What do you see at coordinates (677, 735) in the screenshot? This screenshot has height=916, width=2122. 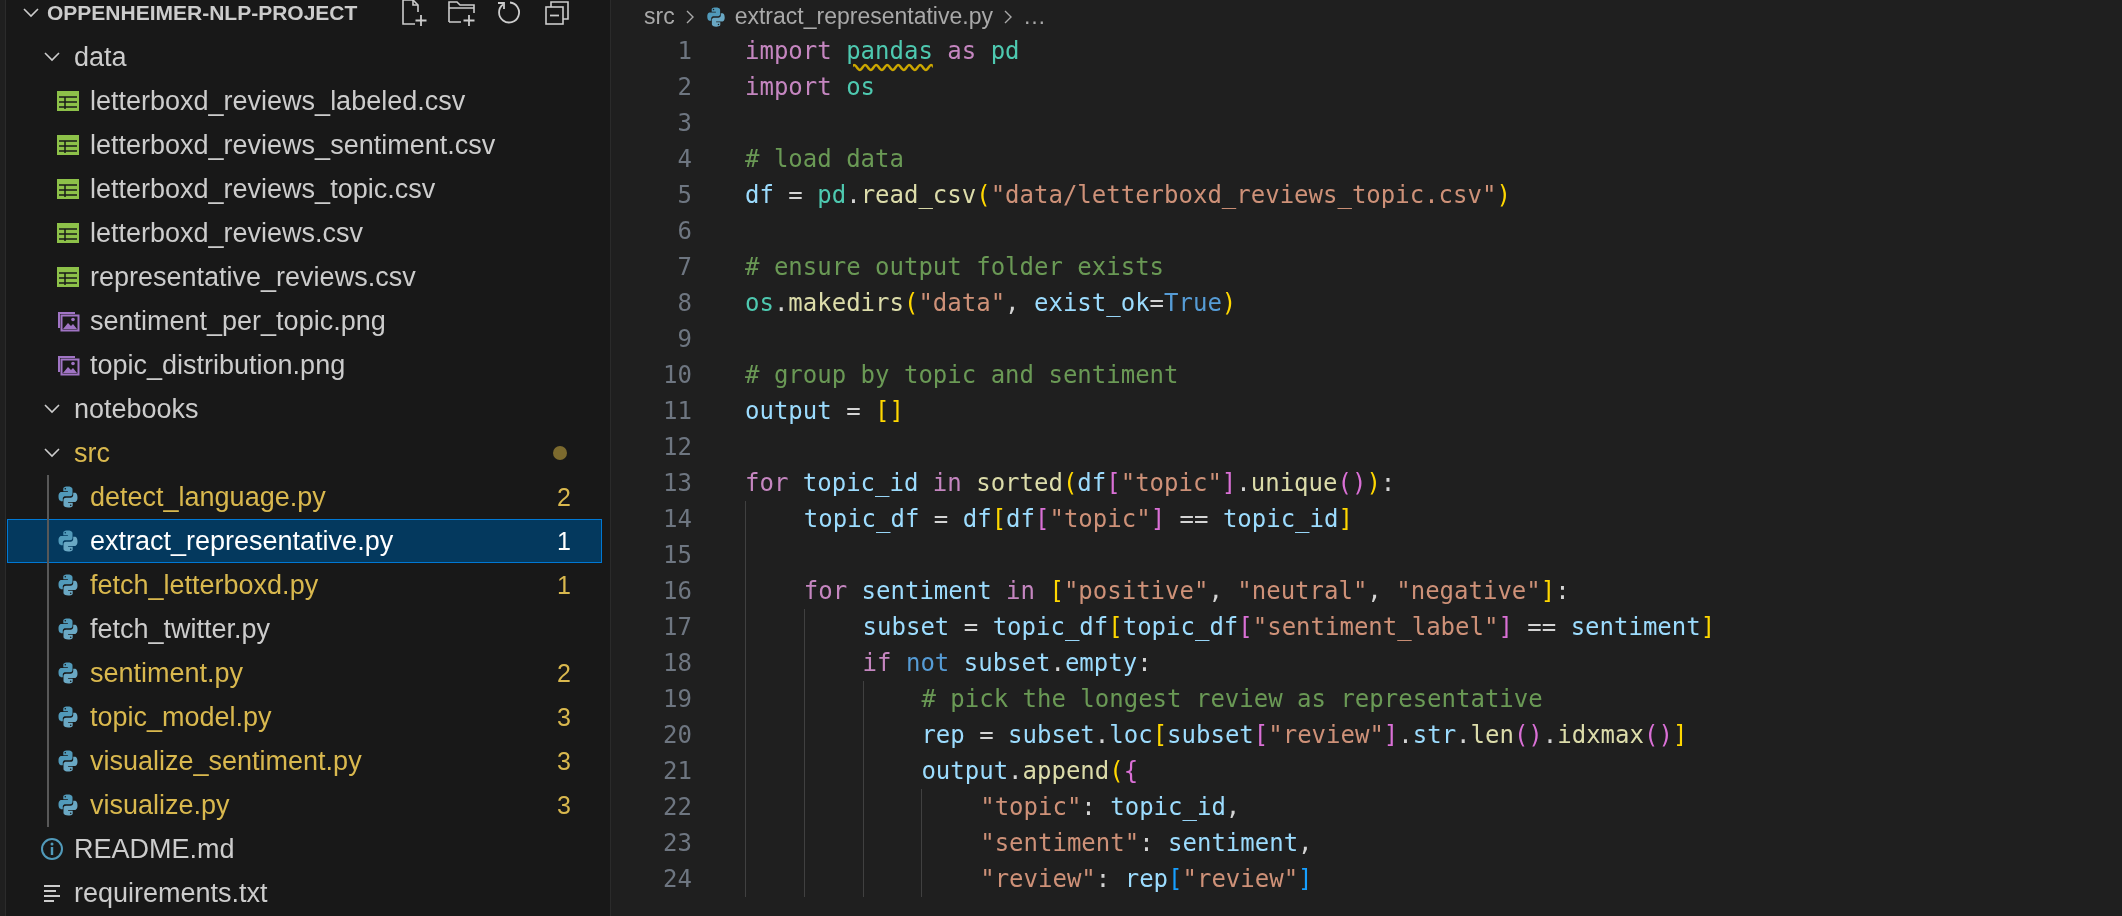 I see `line-number: 20` at bounding box center [677, 735].